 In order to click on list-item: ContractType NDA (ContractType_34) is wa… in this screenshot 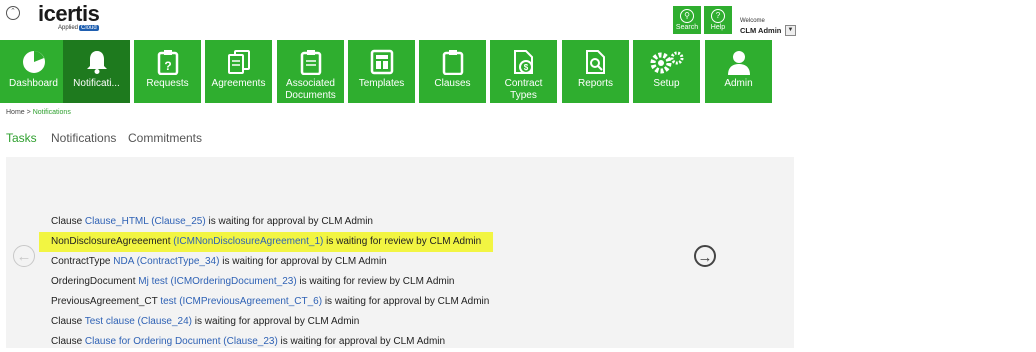, I will do `click(272, 262)`.